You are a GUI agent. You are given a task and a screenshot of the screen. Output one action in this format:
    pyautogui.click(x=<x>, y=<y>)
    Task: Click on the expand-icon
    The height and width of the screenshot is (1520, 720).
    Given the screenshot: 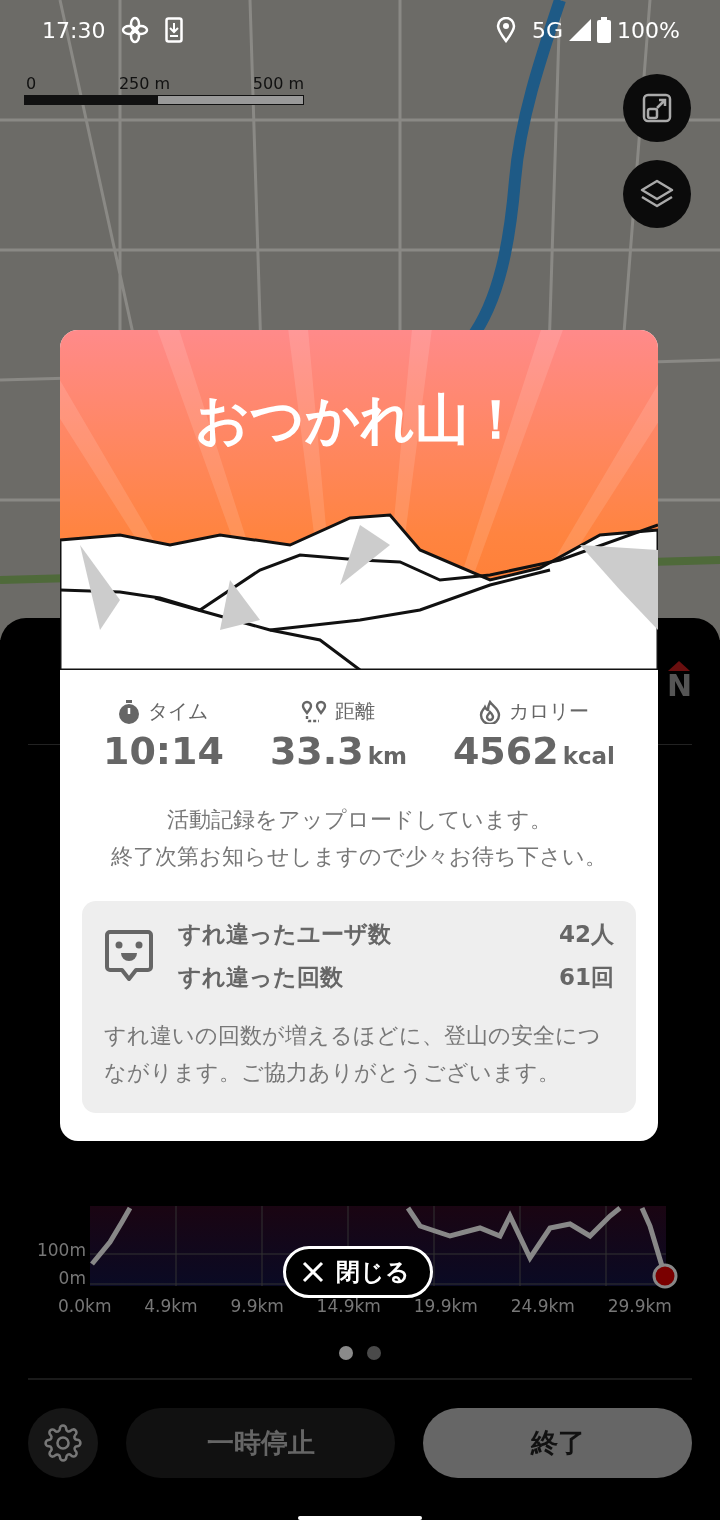 What is the action you would take?
    pyautogui.click(x=657, y=108)
    